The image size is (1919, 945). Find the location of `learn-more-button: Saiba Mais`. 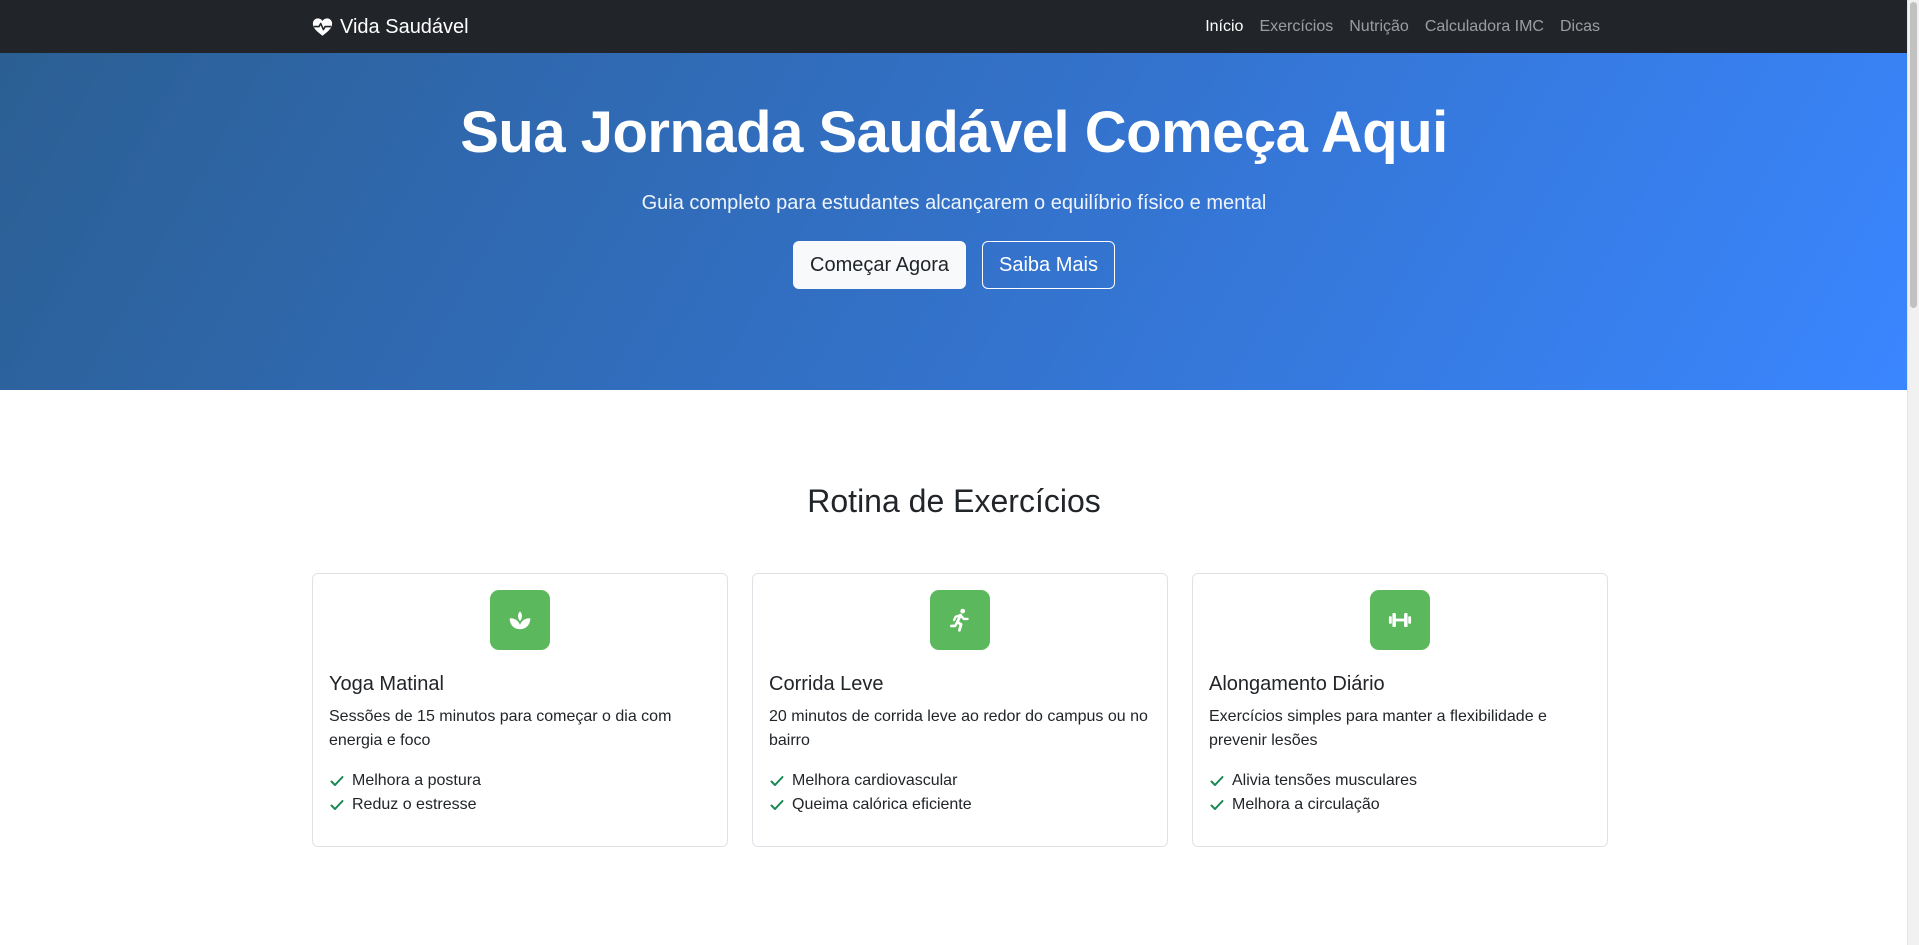

learn-more-button: Saiba Mais is located at coordinates (1048, 265).